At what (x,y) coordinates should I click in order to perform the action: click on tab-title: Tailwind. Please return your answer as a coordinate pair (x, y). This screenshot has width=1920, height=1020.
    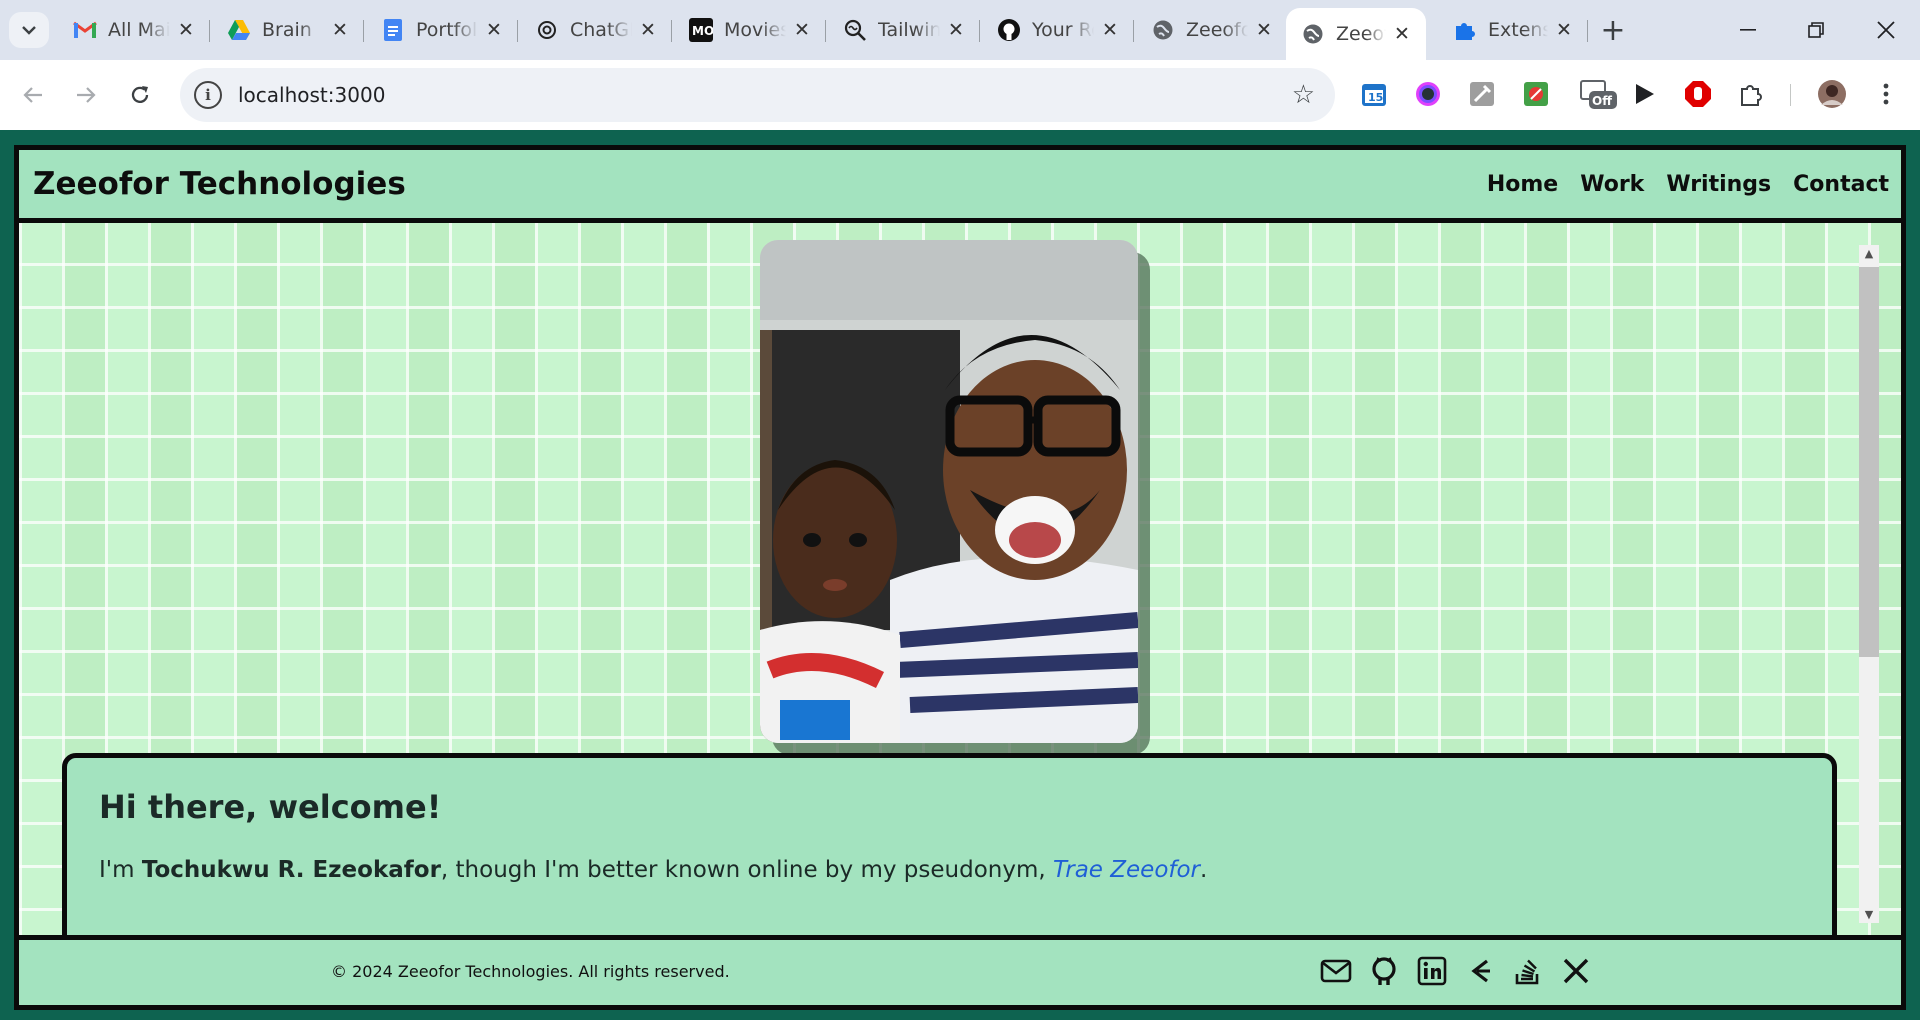
    Looking at the image, I should click on (909, 30).